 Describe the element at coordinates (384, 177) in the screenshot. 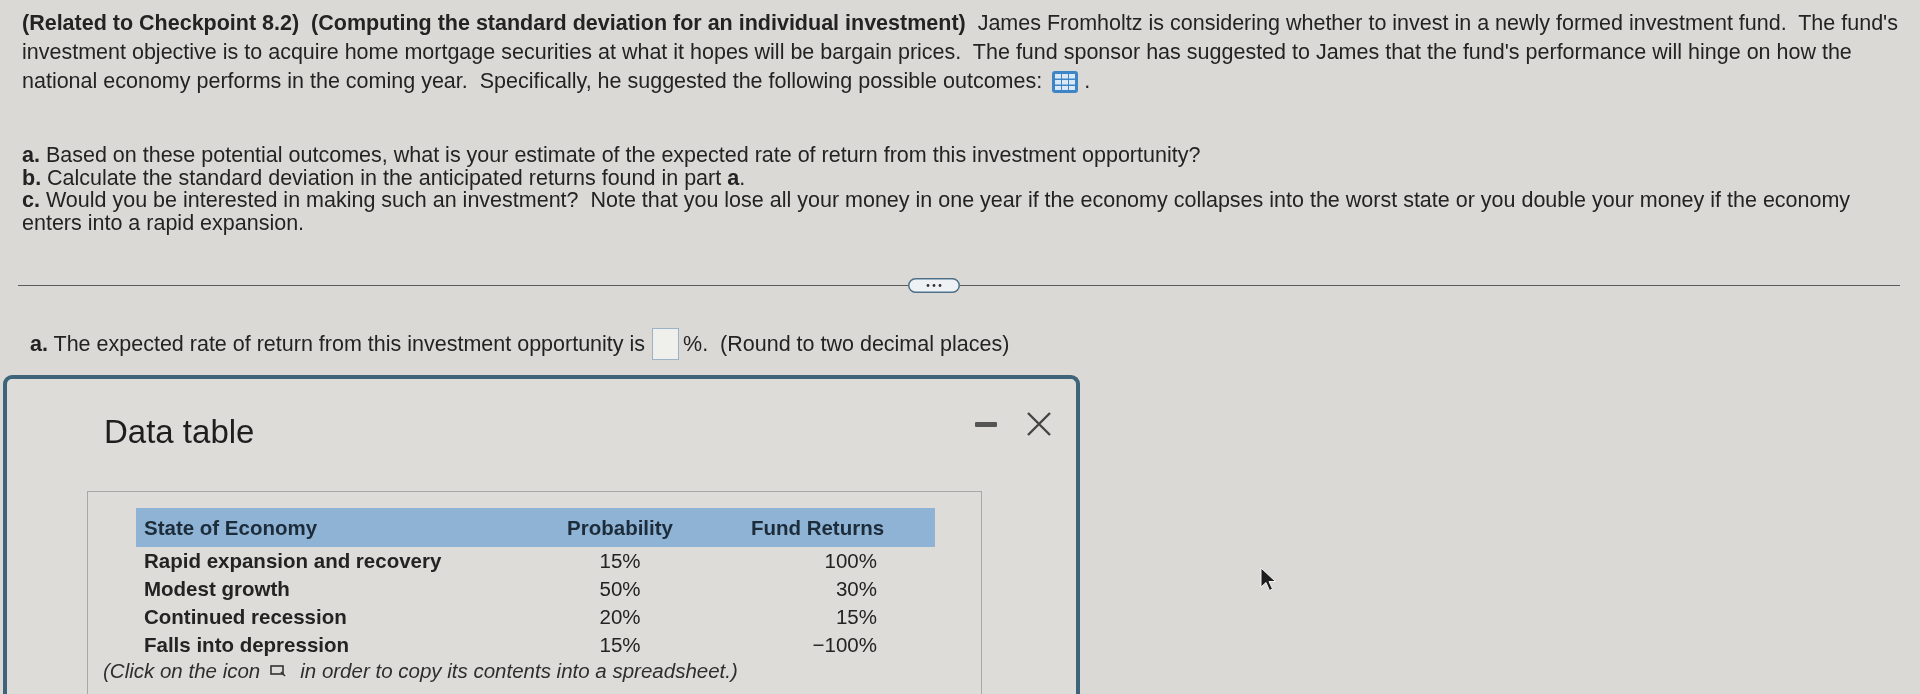

I see `question-text: b. Calculate the standard deviation in the anticipated returns found in part a.` at that location.